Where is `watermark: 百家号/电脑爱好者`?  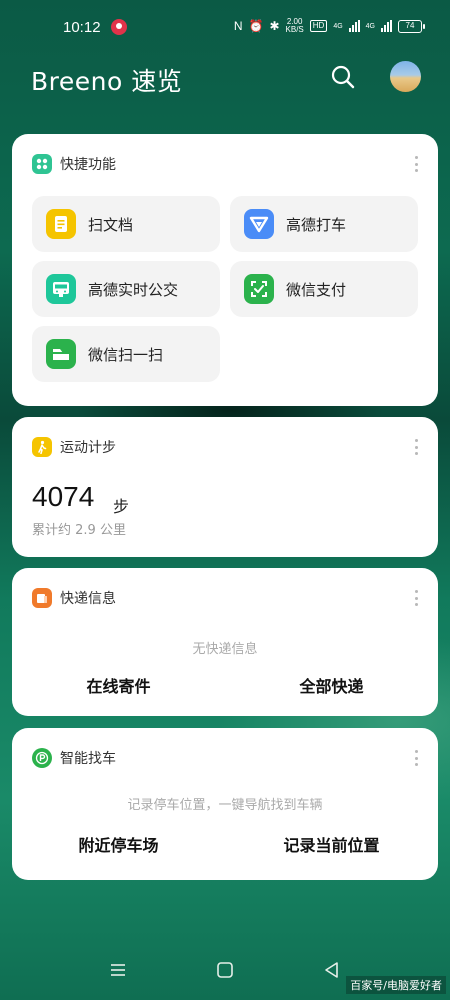 watermark: 百家号/电脑爱好者 is located at coordinates (396, 985).